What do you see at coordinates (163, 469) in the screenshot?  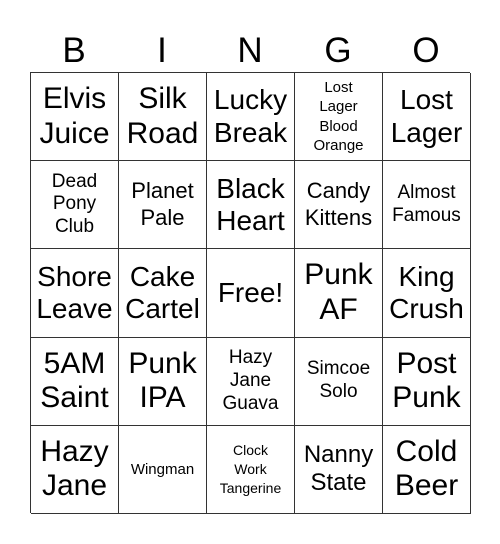 I see `bingo-cell: Wingman` at bounding box center [163, 469].